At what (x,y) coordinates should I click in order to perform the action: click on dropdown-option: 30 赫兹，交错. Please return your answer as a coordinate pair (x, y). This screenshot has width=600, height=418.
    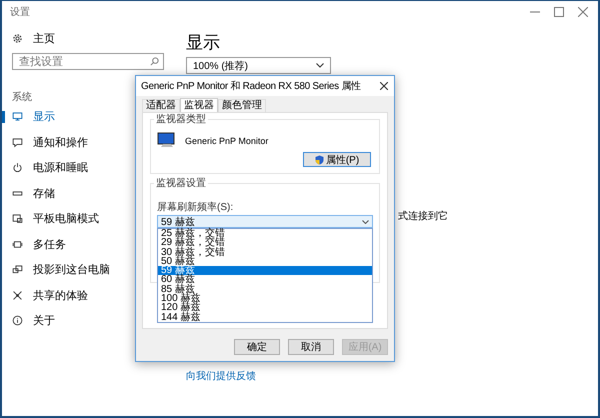
    Looking at the image, I should click on (265, 252).